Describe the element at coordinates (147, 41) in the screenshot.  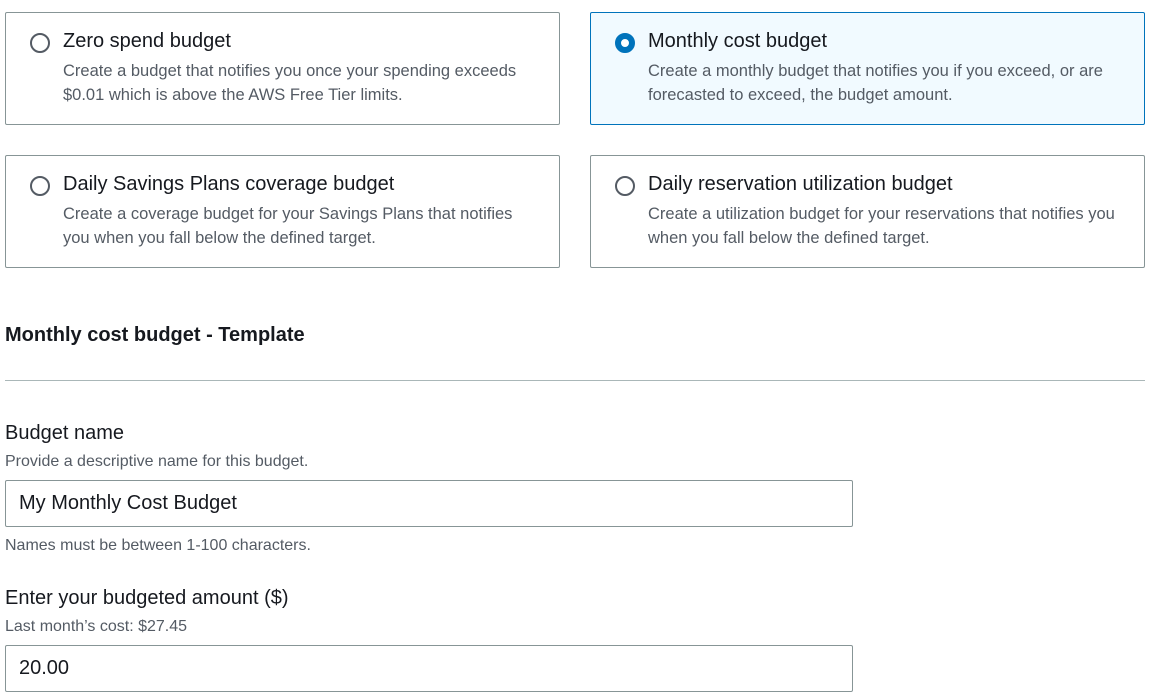
I see `tile-title: Zero spend budget` at that location.